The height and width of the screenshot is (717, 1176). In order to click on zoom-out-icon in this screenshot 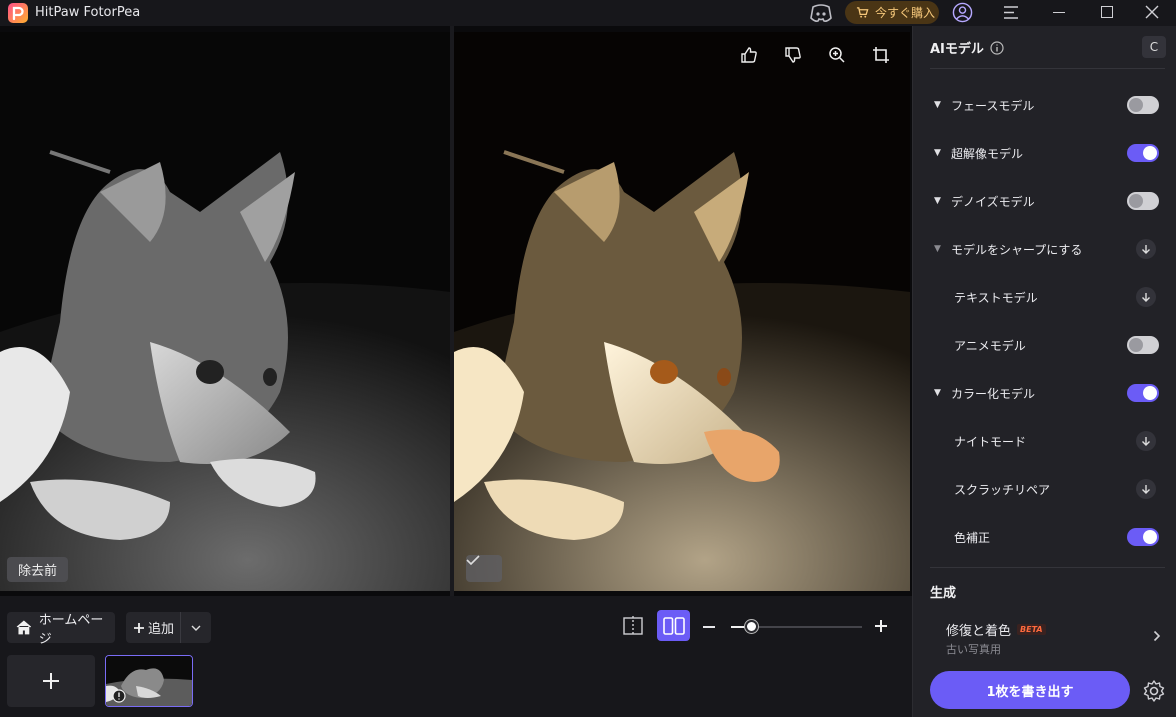, I will do `click(709, 627)`.